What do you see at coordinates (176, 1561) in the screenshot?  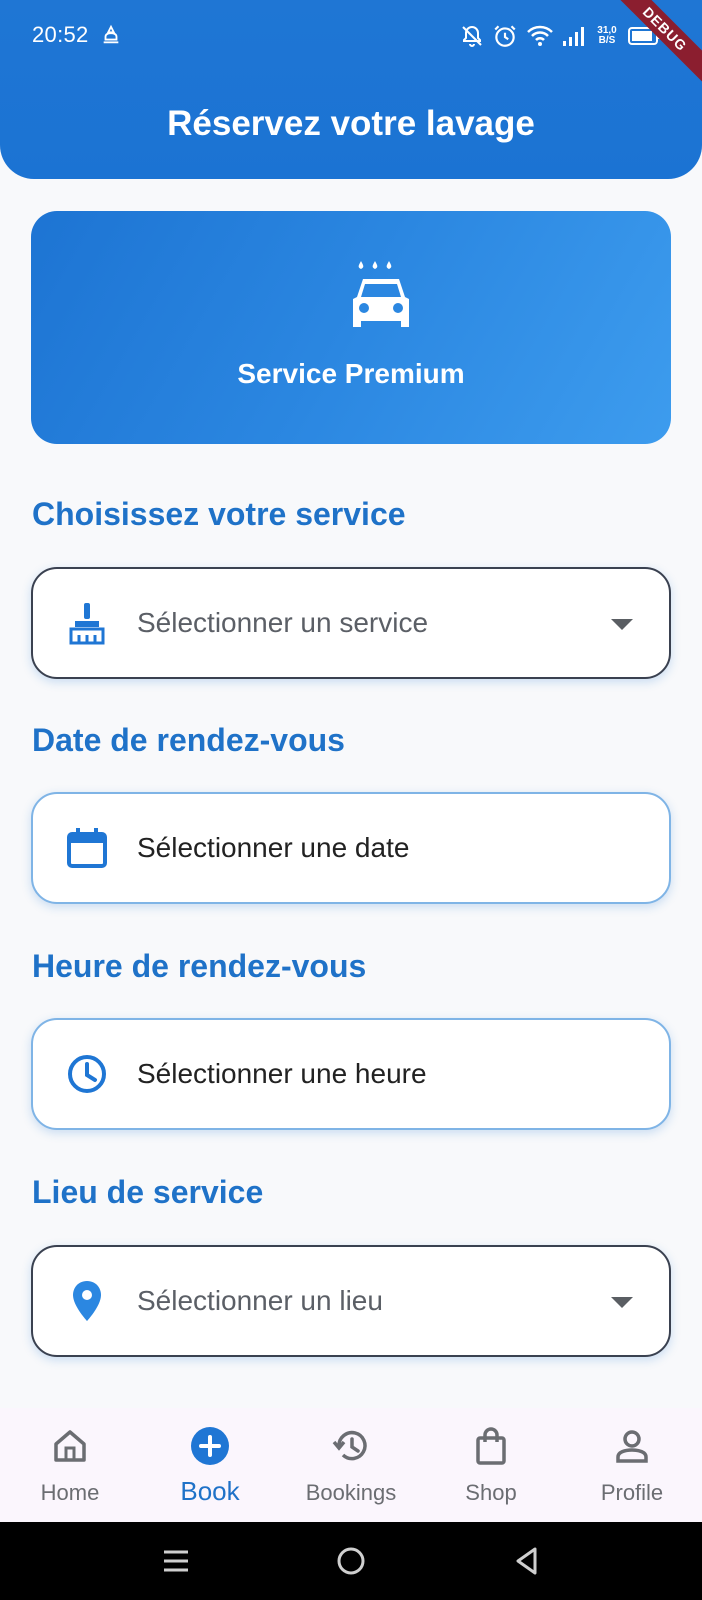 I see `recent-apps-icon` at bounding box center [176, 1561].